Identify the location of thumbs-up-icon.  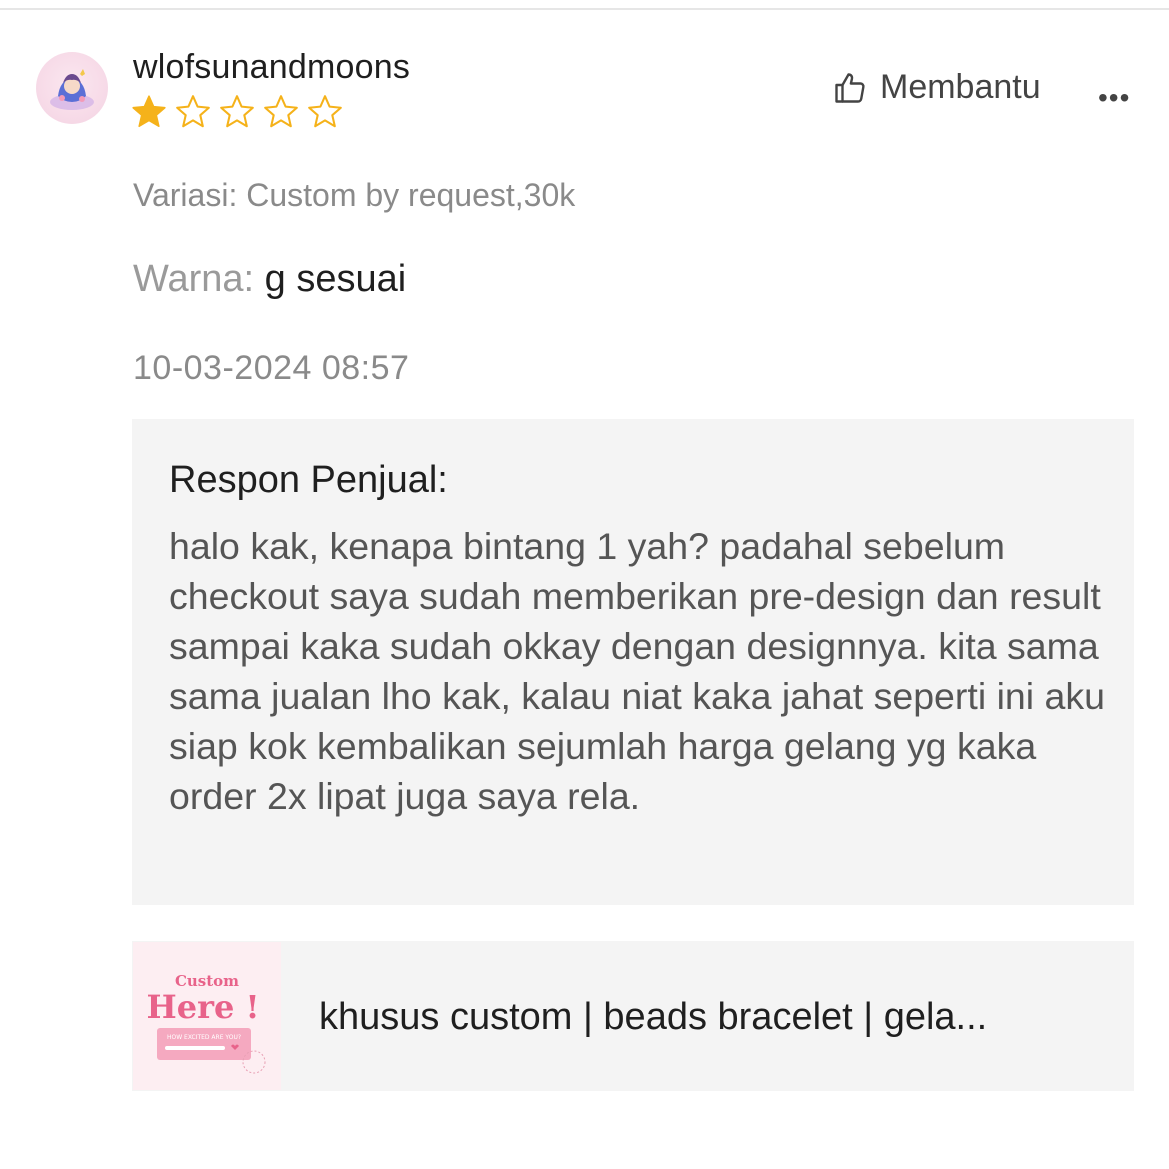
(850, 87).